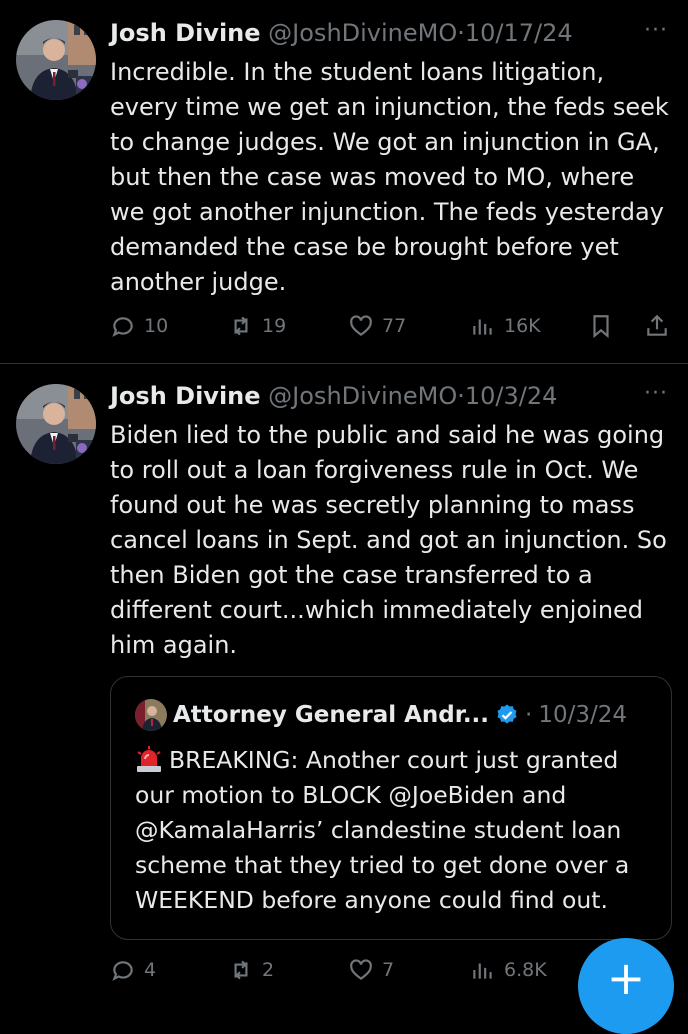 Image resolution: width=688 pixels, height=1034 pixels. I want to click on repost-button: 2, so click(251, 970).